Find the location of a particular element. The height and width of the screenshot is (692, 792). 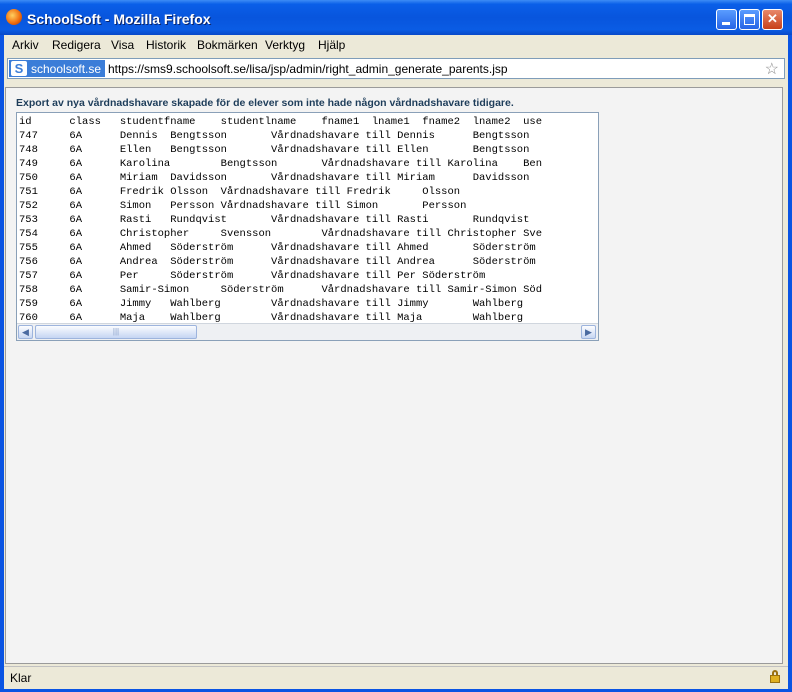

menu-arkiv: Arkiv is located at coordinates (25, 45).